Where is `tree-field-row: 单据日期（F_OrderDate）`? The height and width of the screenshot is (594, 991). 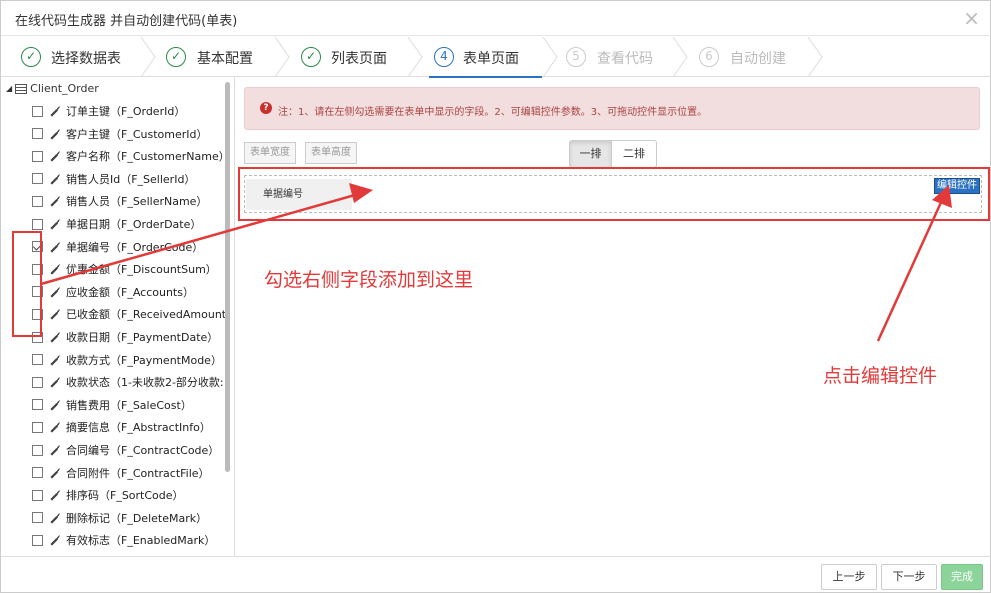 tree-field-row: 单据日期（F_OrderDate） is located at coordinates (116, 224).